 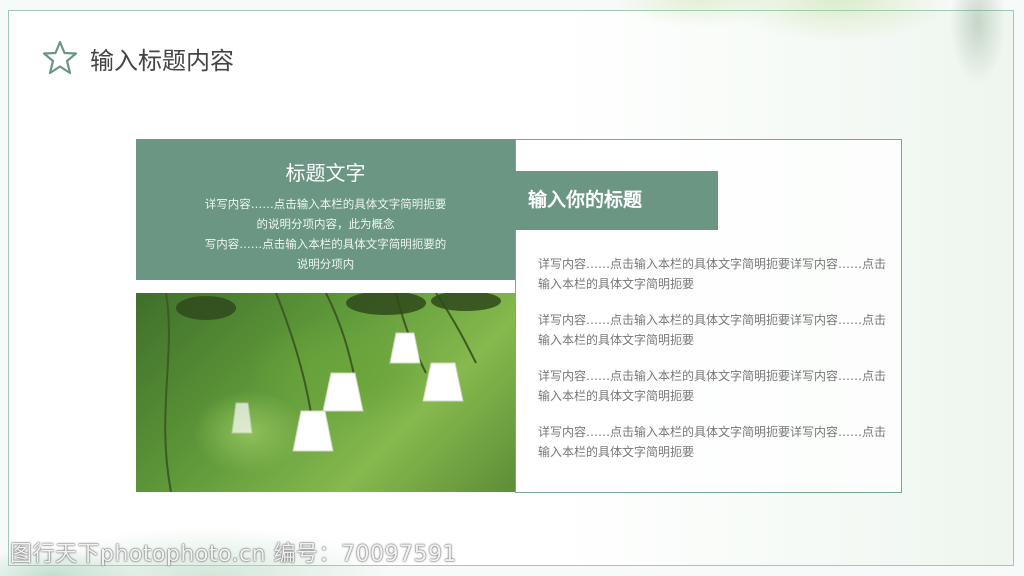 What do you see at coordinates (325, 173) in the screenshot?
I see `left-card-title: 标题文字` at bounding box center [325, 173].